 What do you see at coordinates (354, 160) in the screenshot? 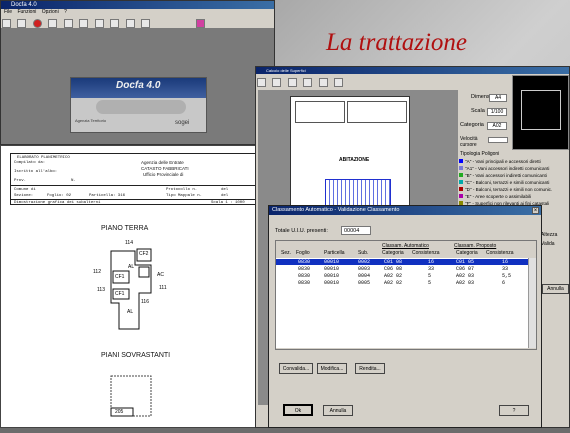
I see `sheet-abitazione: ABITAZIONE` at bounding box center [354, 160].